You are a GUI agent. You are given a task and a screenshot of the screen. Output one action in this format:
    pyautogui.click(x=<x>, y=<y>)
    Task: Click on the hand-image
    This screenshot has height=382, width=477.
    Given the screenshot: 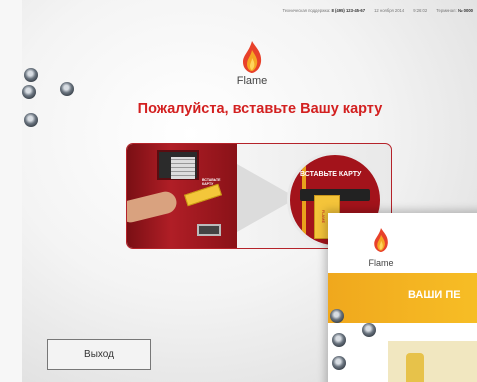 What is the action you would take?
    pyautogui.click(x=153, y=207)
    